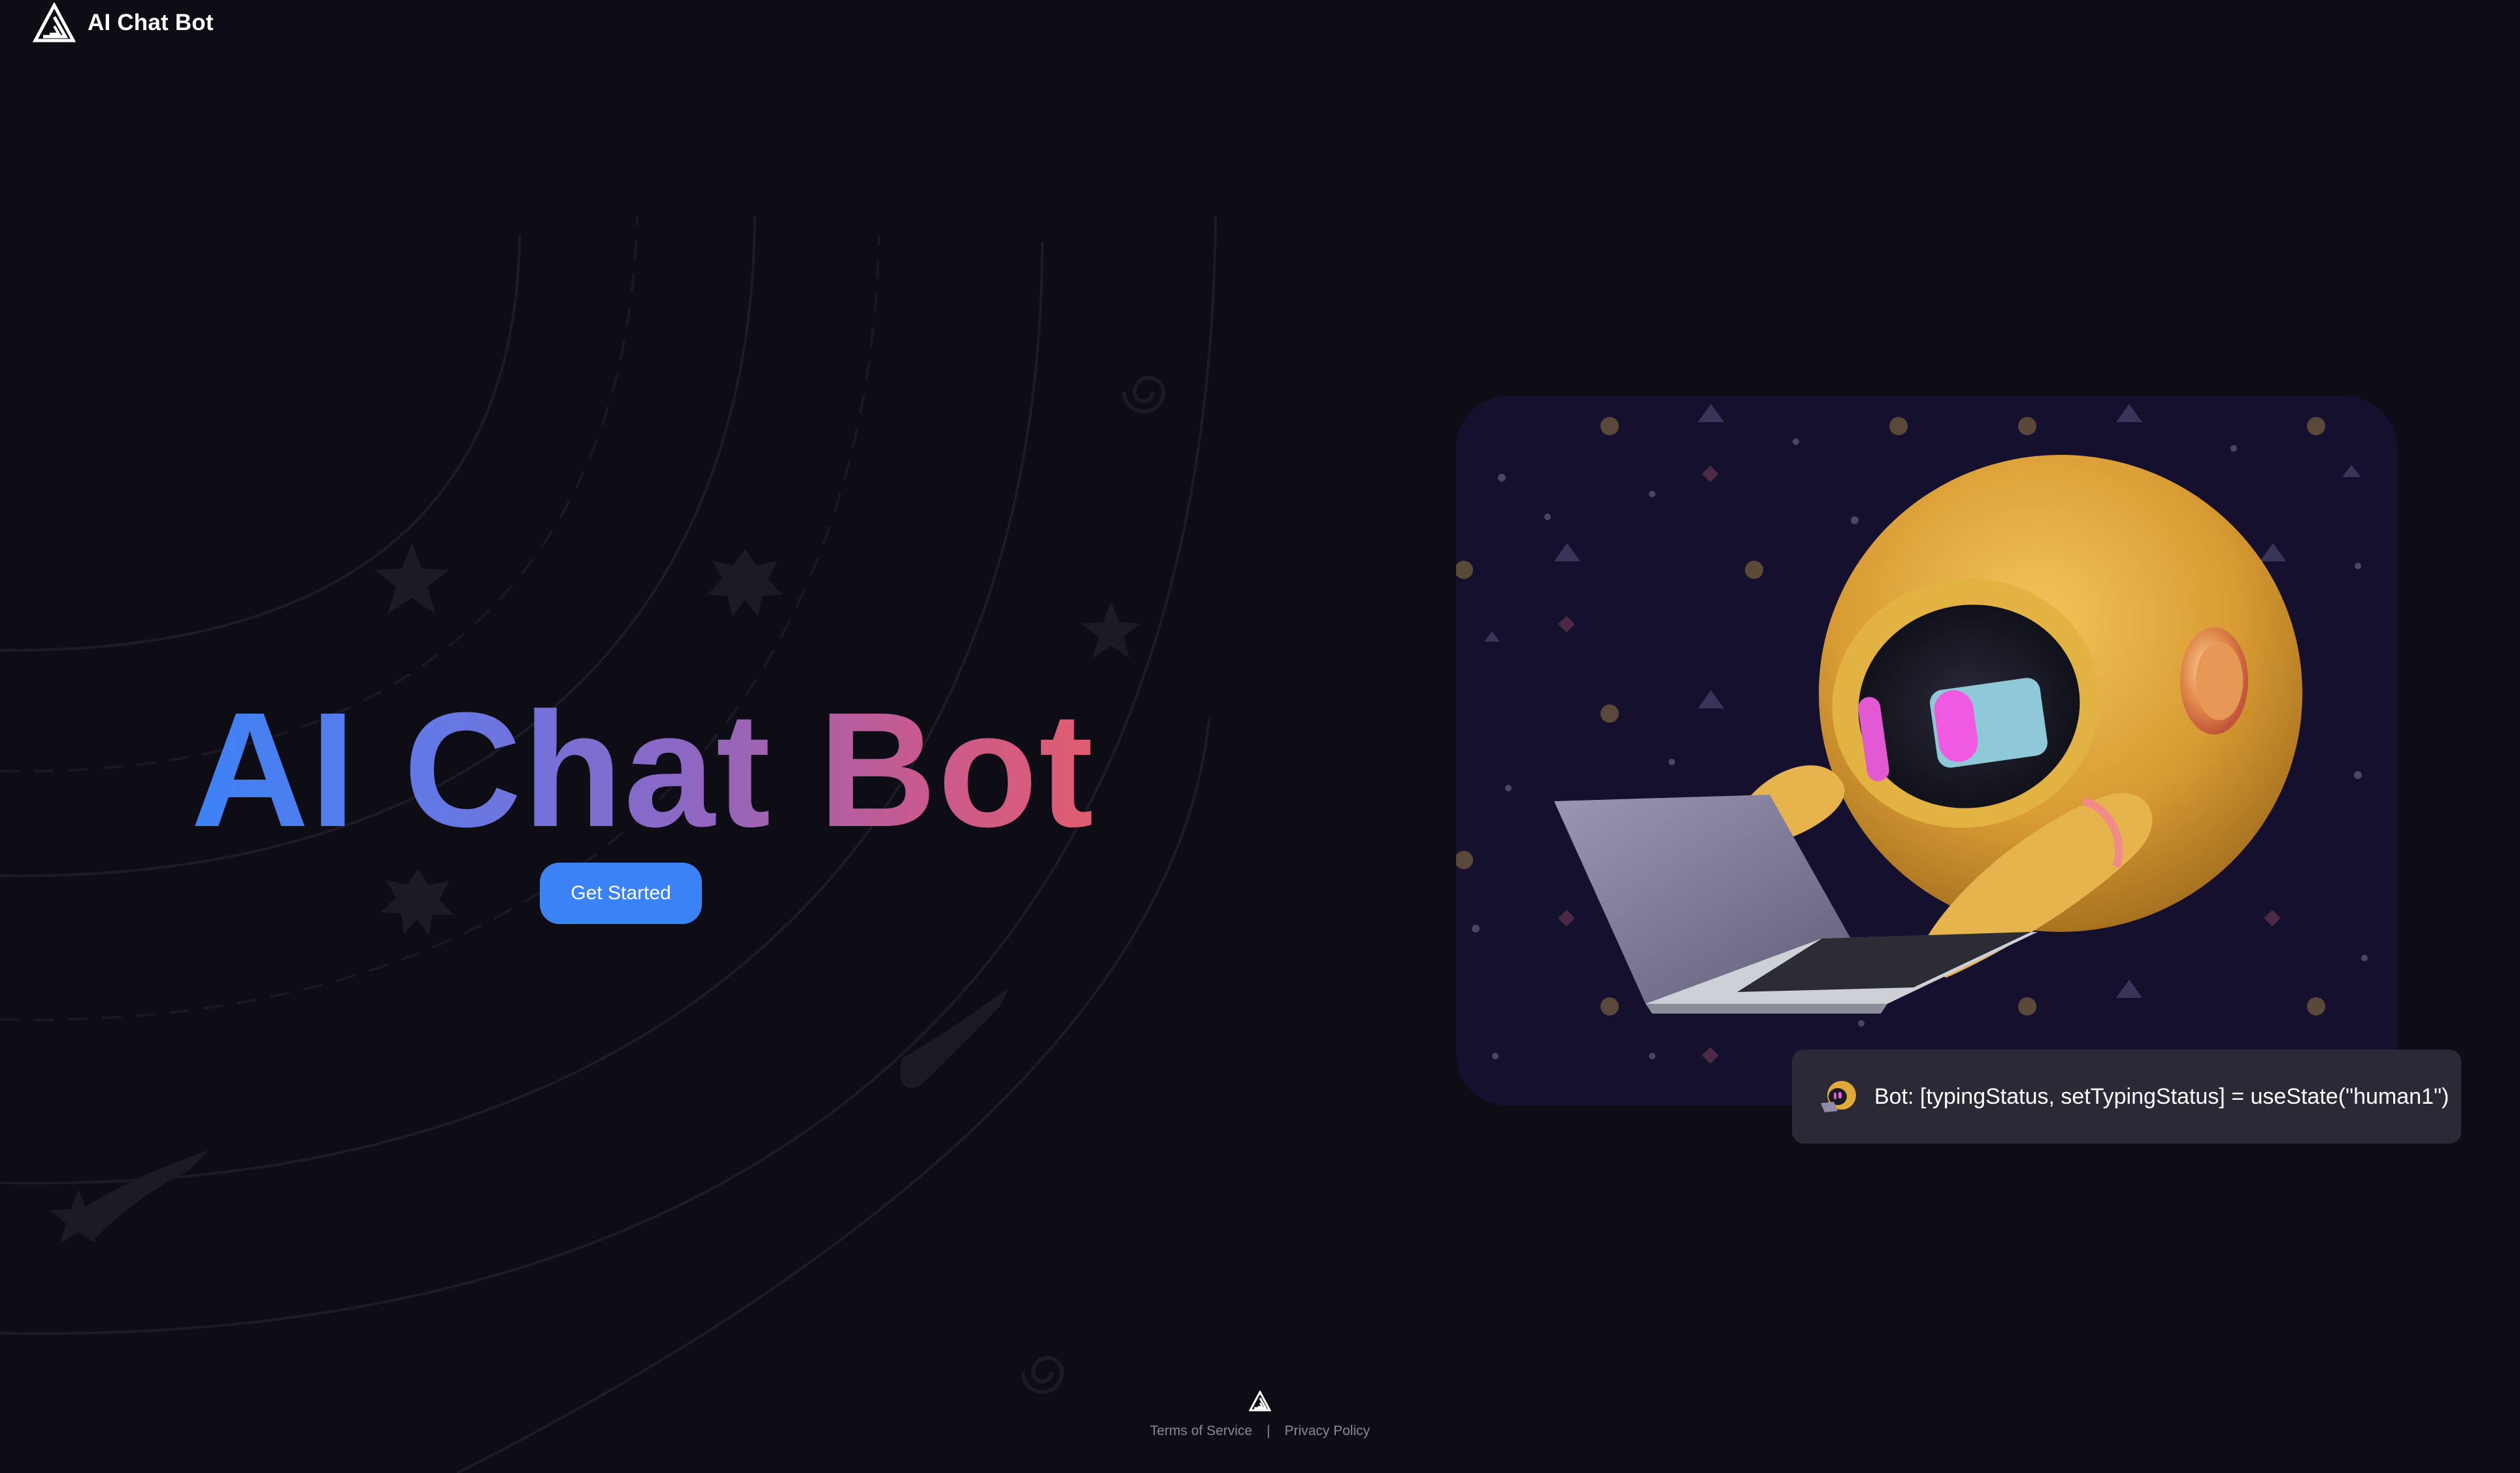 The width and height of the screenshot is (2520, 1473). Describe the element at coordinates (1201, 1431) in the screenshot. I see `terms-of-service-link: Terms of Service` at that location.